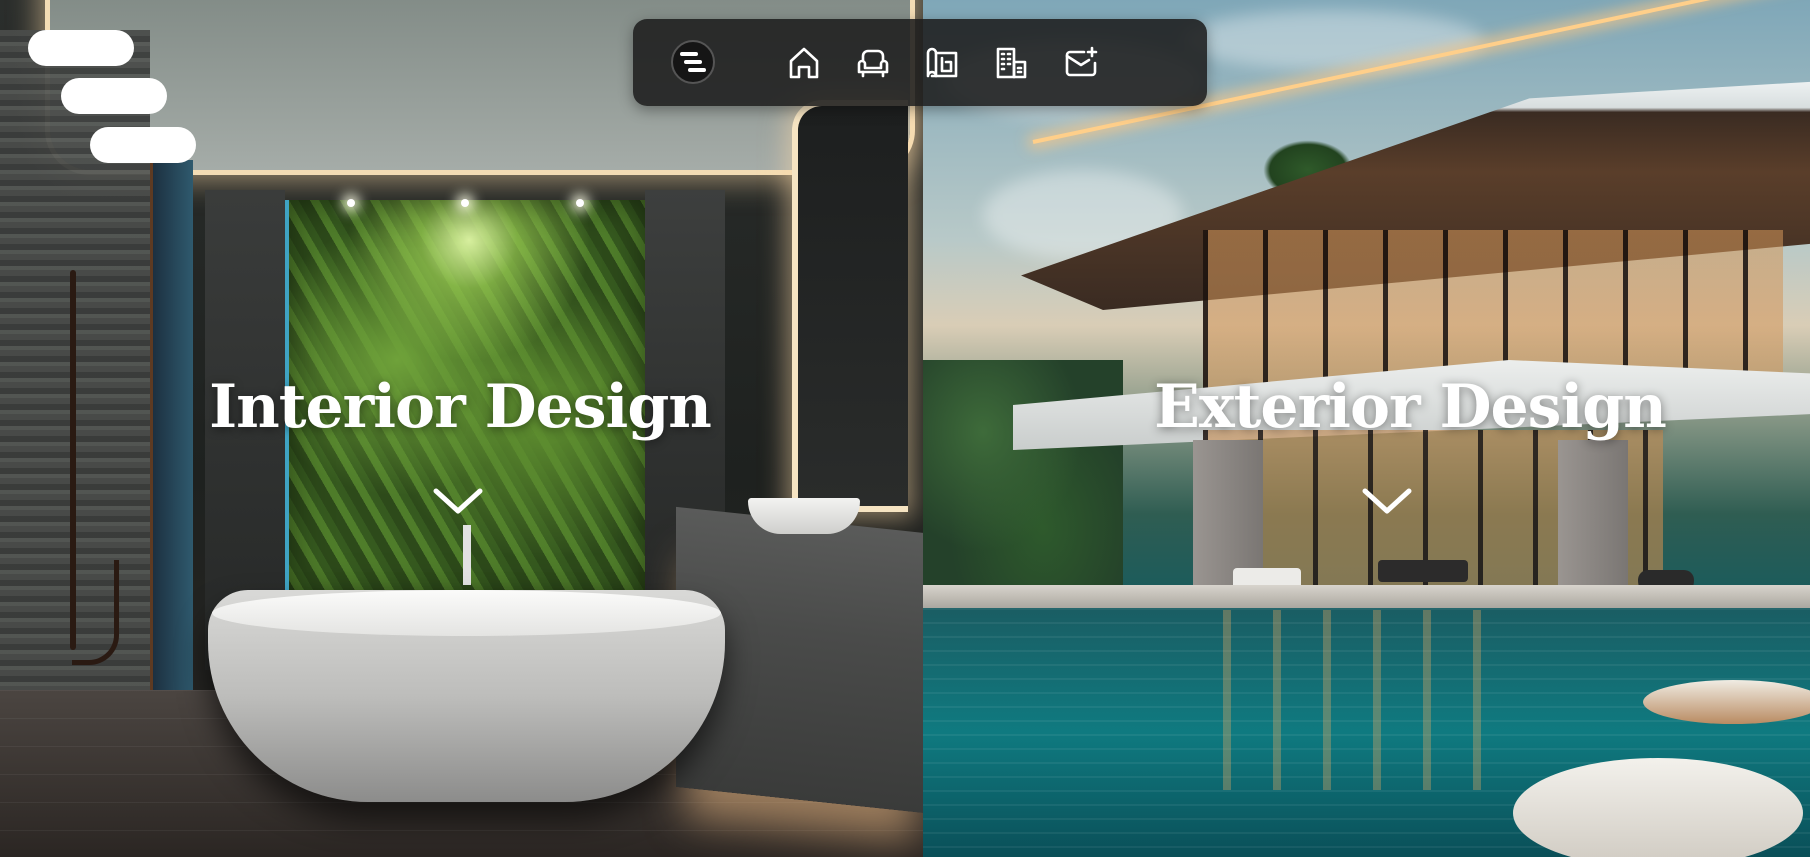 The image size is (1810, 857). What do you see at coordinates (873, 63) in the screenshot?
I see `armchair-icon` at bounding box center [873, 63].